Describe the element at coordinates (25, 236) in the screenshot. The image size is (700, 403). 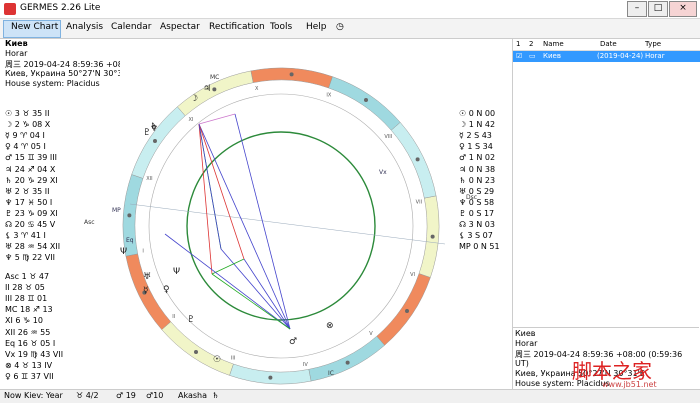
I see `planet-row: ⚸ 3 ♈ 41 I` at that location.